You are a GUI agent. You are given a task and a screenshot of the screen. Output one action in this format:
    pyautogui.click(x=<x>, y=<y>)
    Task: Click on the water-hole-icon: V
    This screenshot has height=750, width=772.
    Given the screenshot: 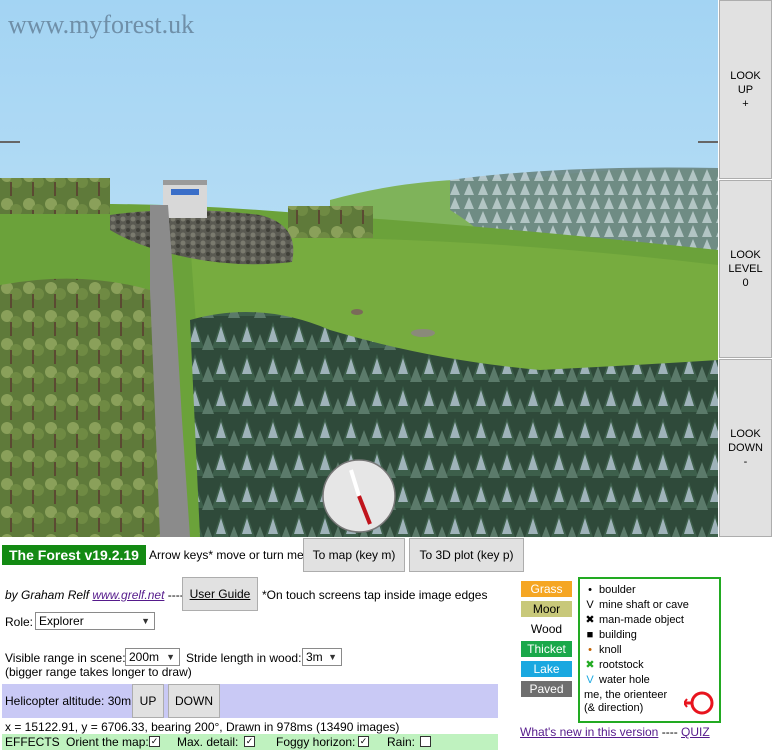 What is the action you would take?
    pyautogui.click(x=590, y=680)
    